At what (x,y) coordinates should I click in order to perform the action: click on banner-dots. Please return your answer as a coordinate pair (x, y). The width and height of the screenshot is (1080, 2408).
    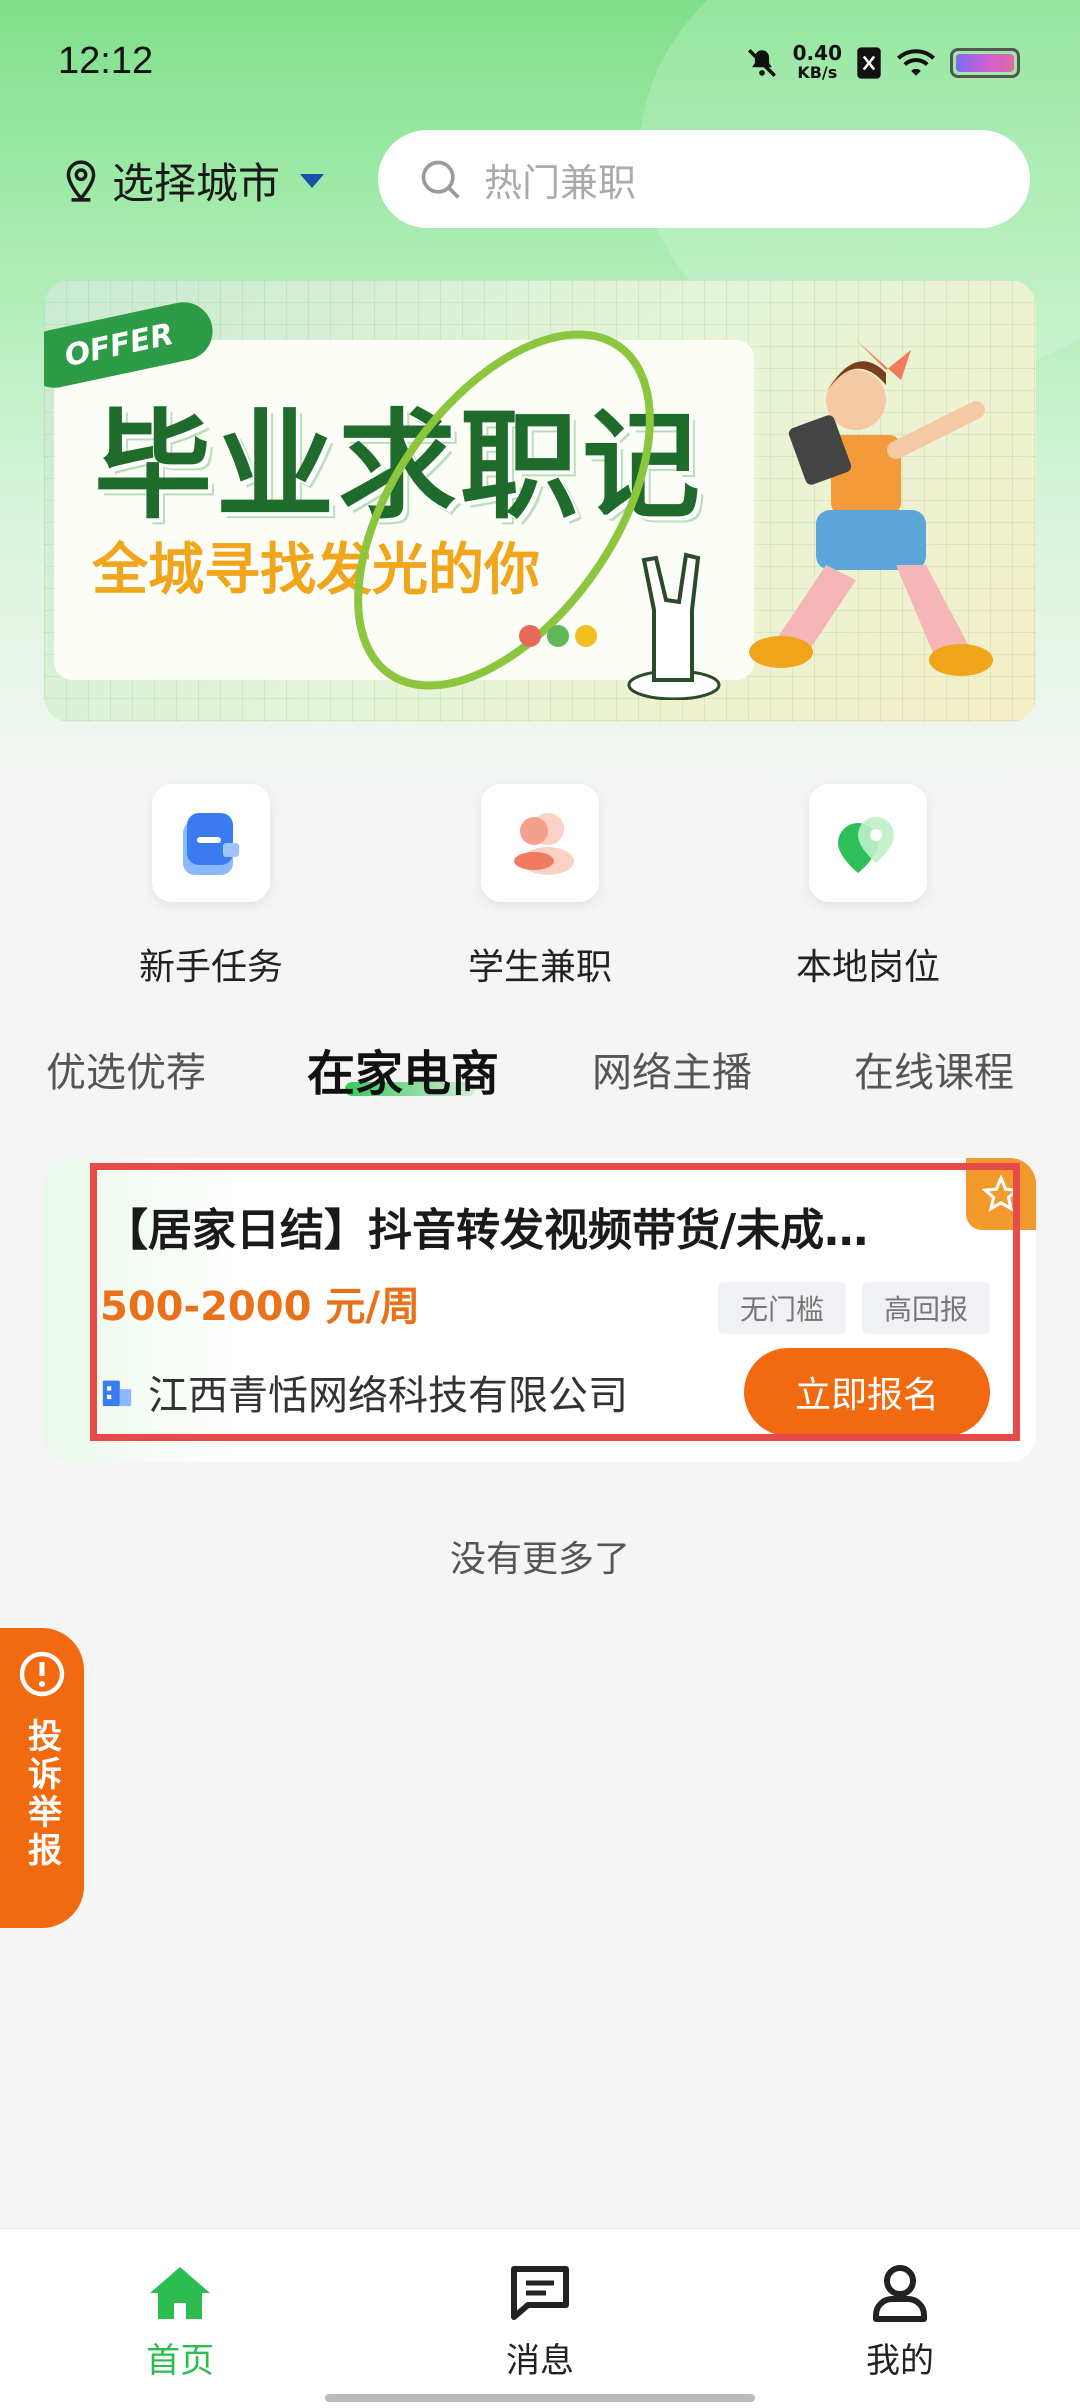
    Looking at the image, I should click on (558, 636).